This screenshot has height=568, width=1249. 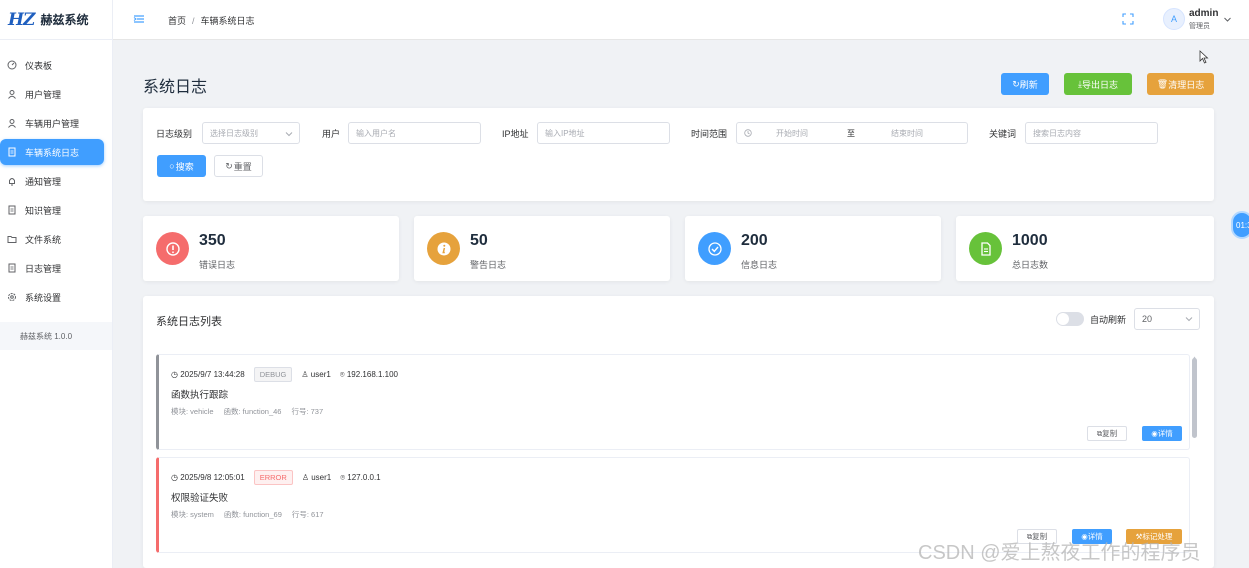 I want to click on log-time: ◷ 2025/9/7 13:44:28, so click(x=208, y=374).